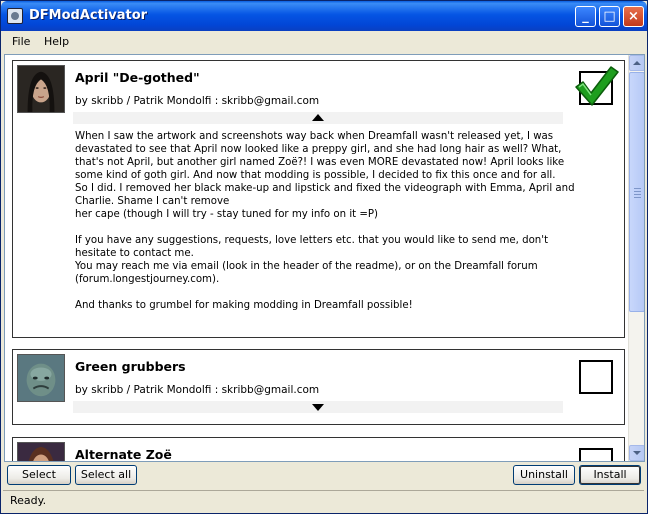 The width and height of the screenshot is (648, 514). I want to click on scroll-thumb, so click(636, 192).